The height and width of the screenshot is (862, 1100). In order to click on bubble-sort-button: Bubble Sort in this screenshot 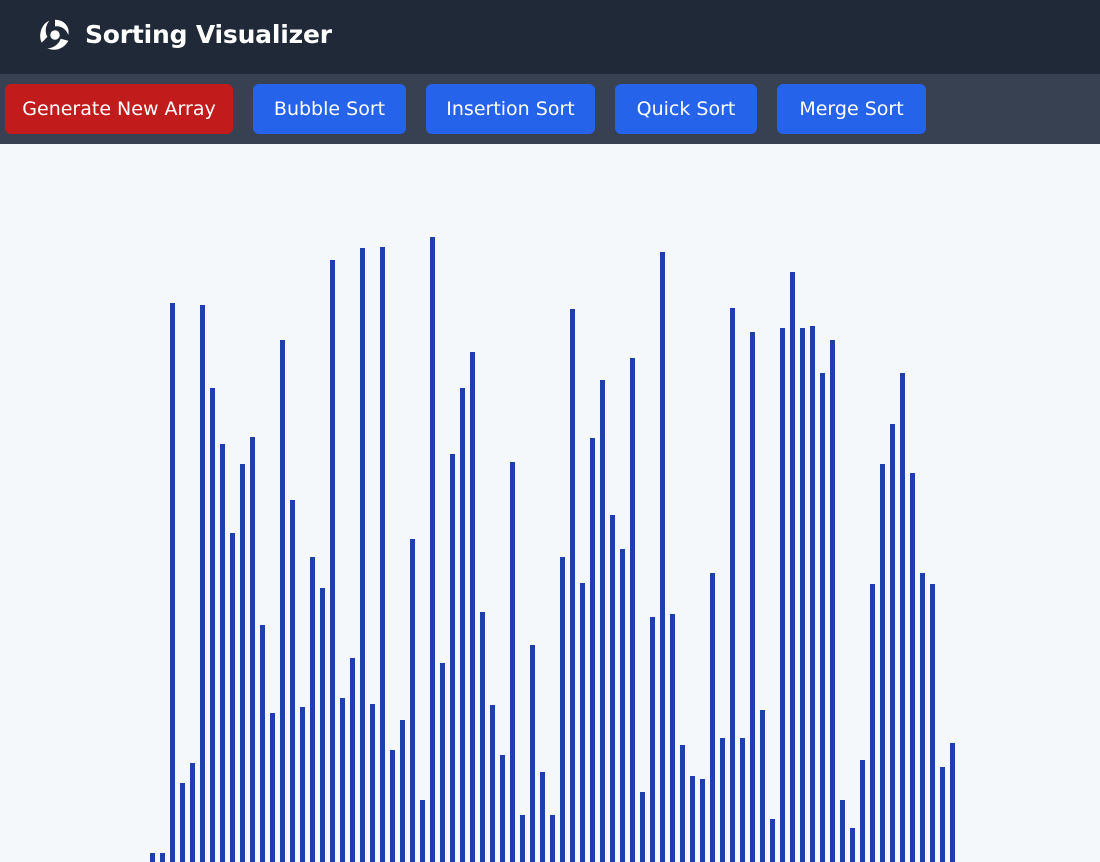, I will do `click(329, 109)`.